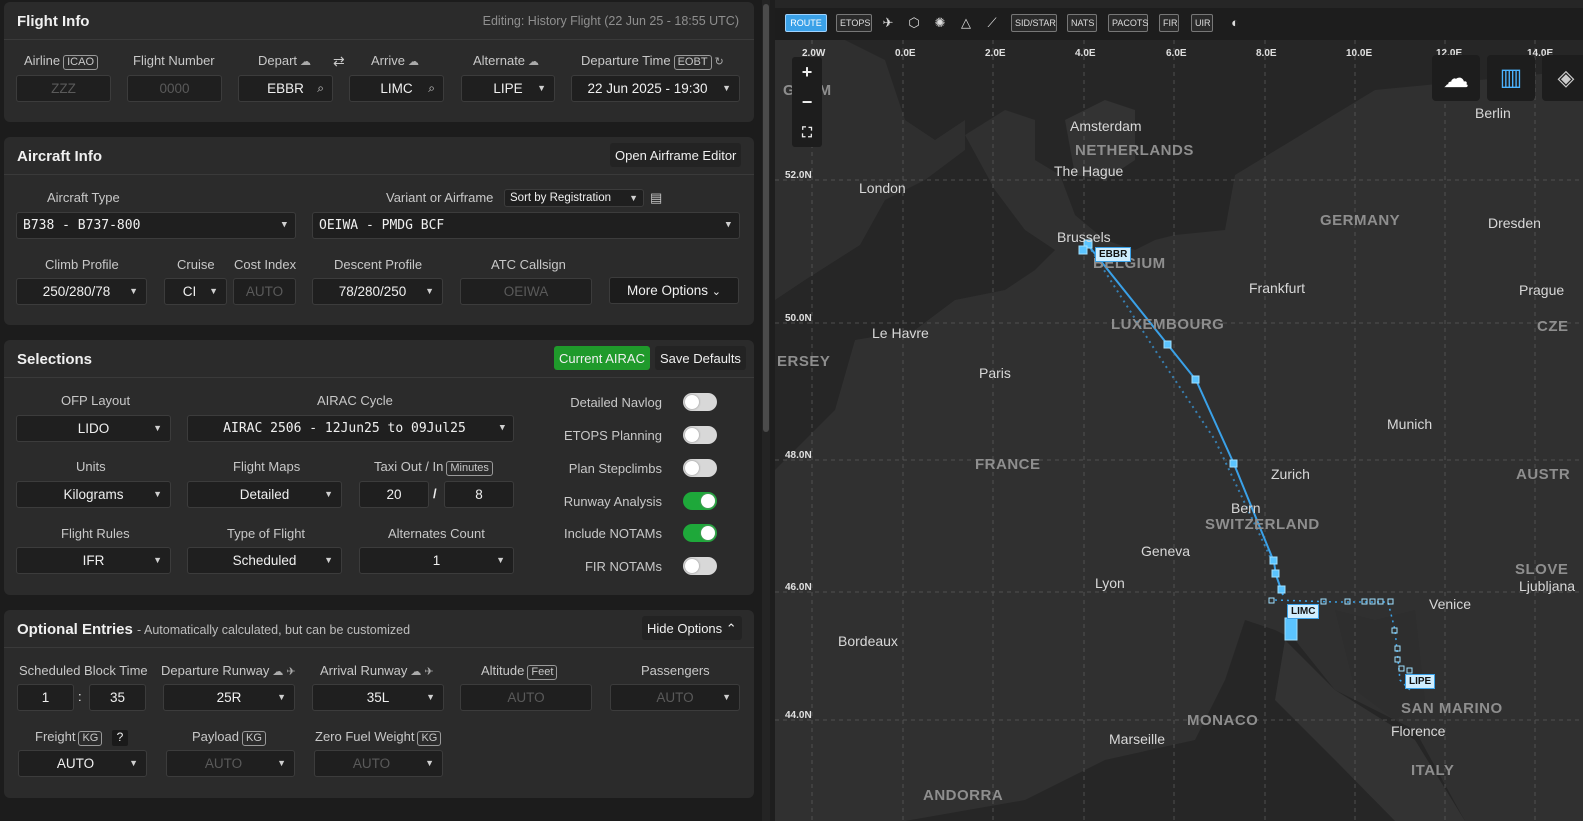 The image size is (1583, 821). What do you see at coordinates (1169, 23) in the screenshot?
I see `fir-layer-button: FIR` at bounding box center [1169, 23].